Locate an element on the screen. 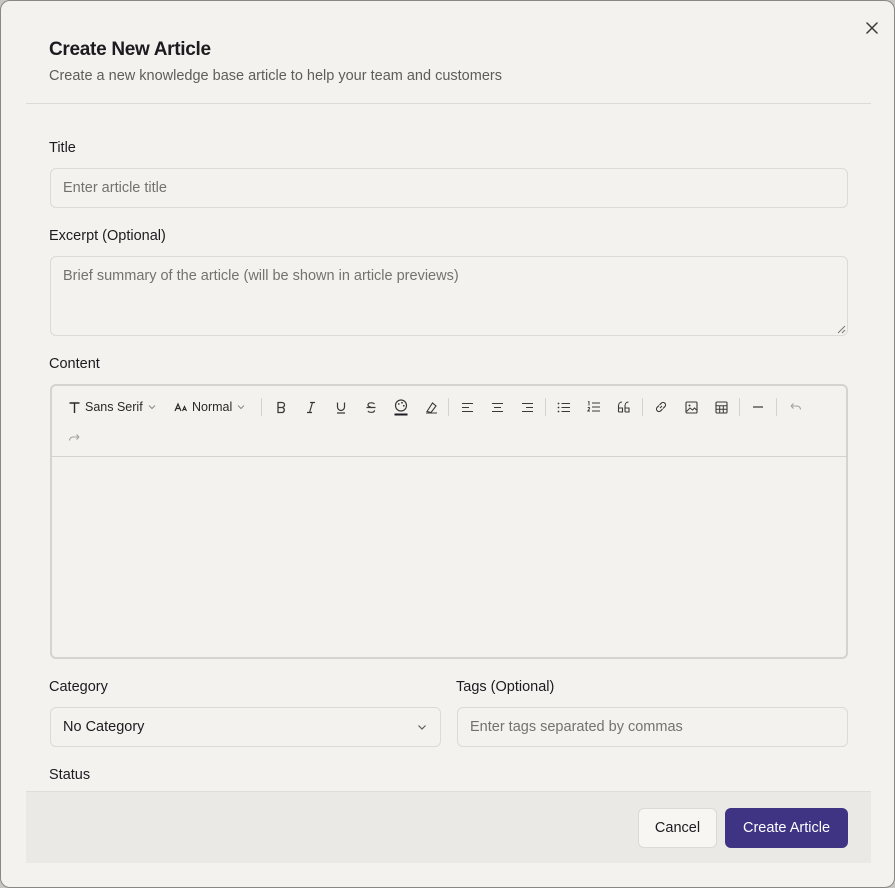  italic-button is located at coordinates (311, 407).